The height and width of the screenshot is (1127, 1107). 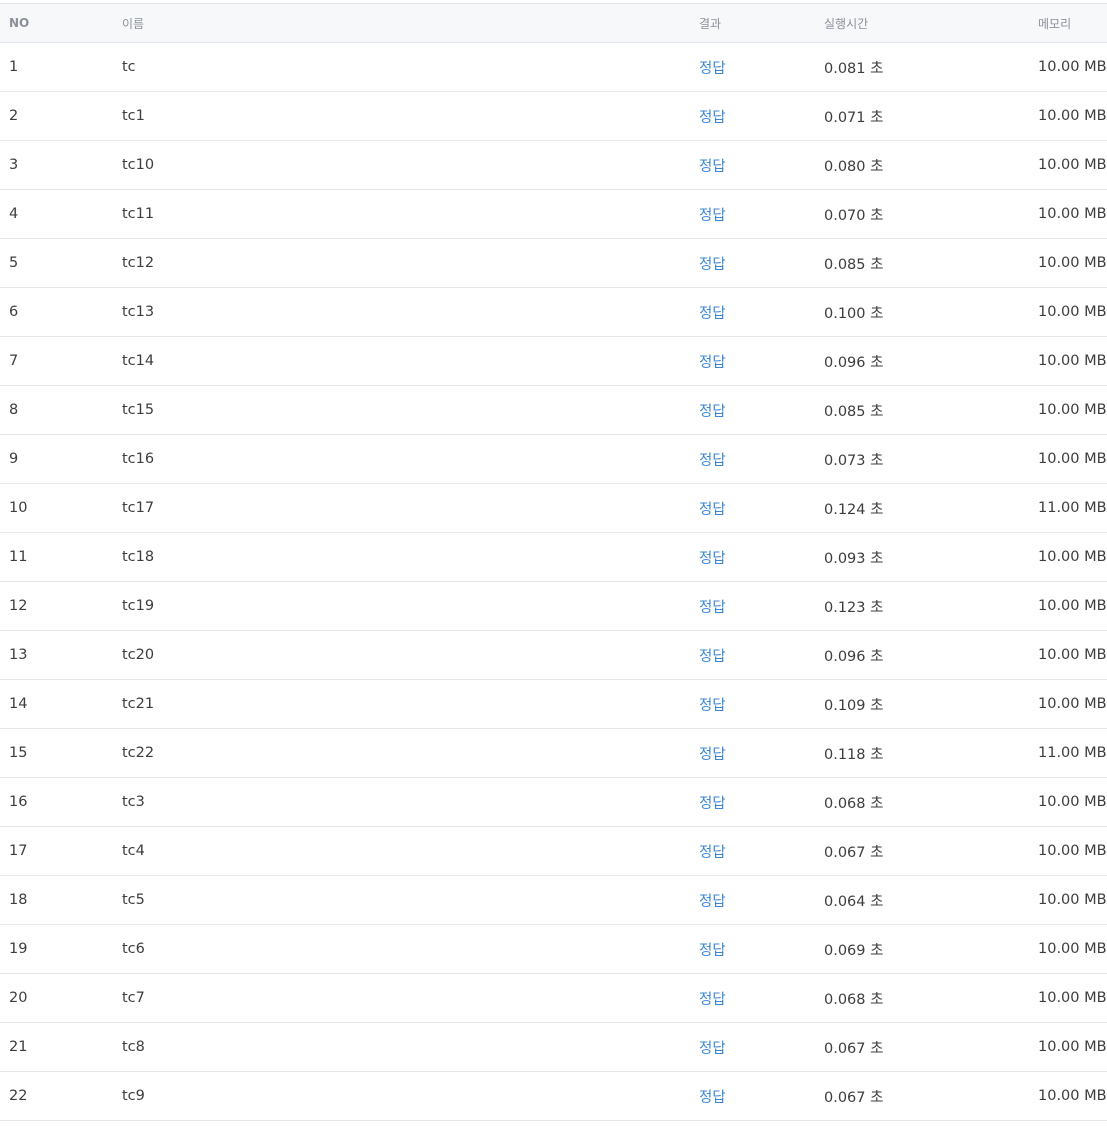 I want to click on table-header-row: NO 이름 결과 실행시간 메모리, so click(x=553, y=23).